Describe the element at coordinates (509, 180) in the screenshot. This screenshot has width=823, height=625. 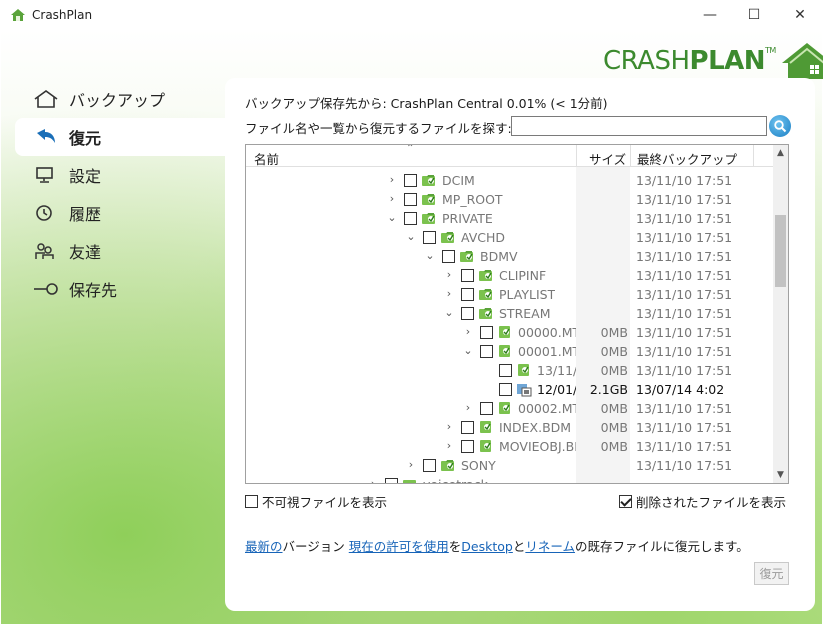
I see `tree-row: › DCIM 13/11/10 17:51` at that location.